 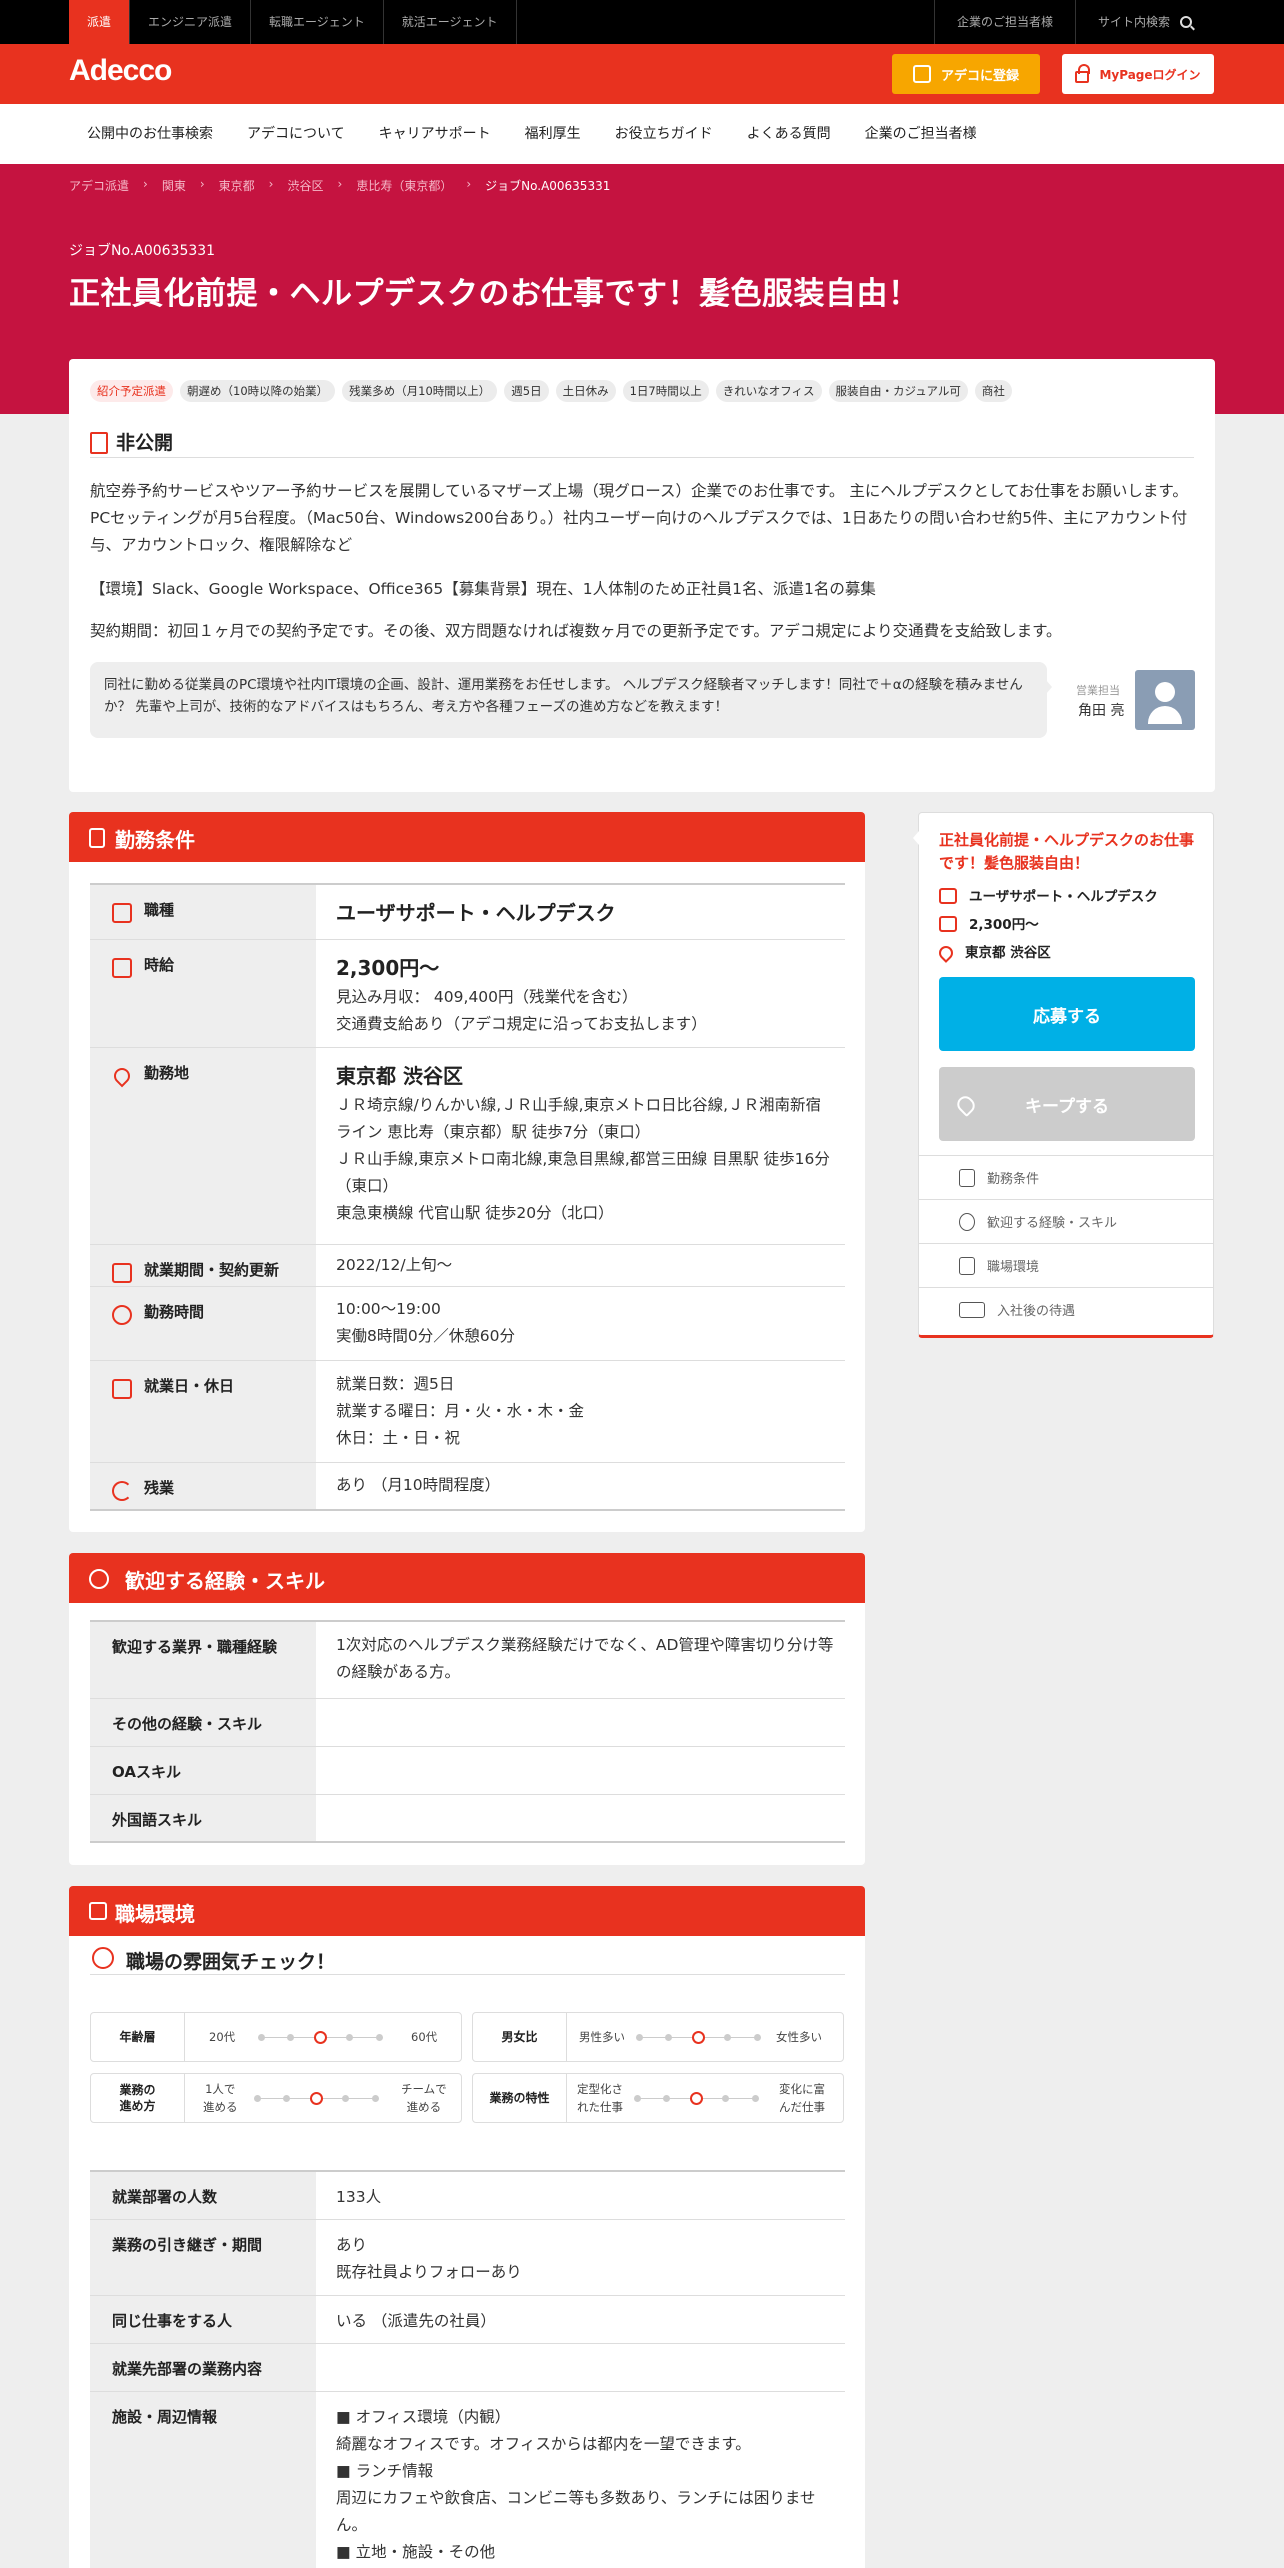 I want to click on staff-name: 角田 亮, so click(x=1101, y=711).